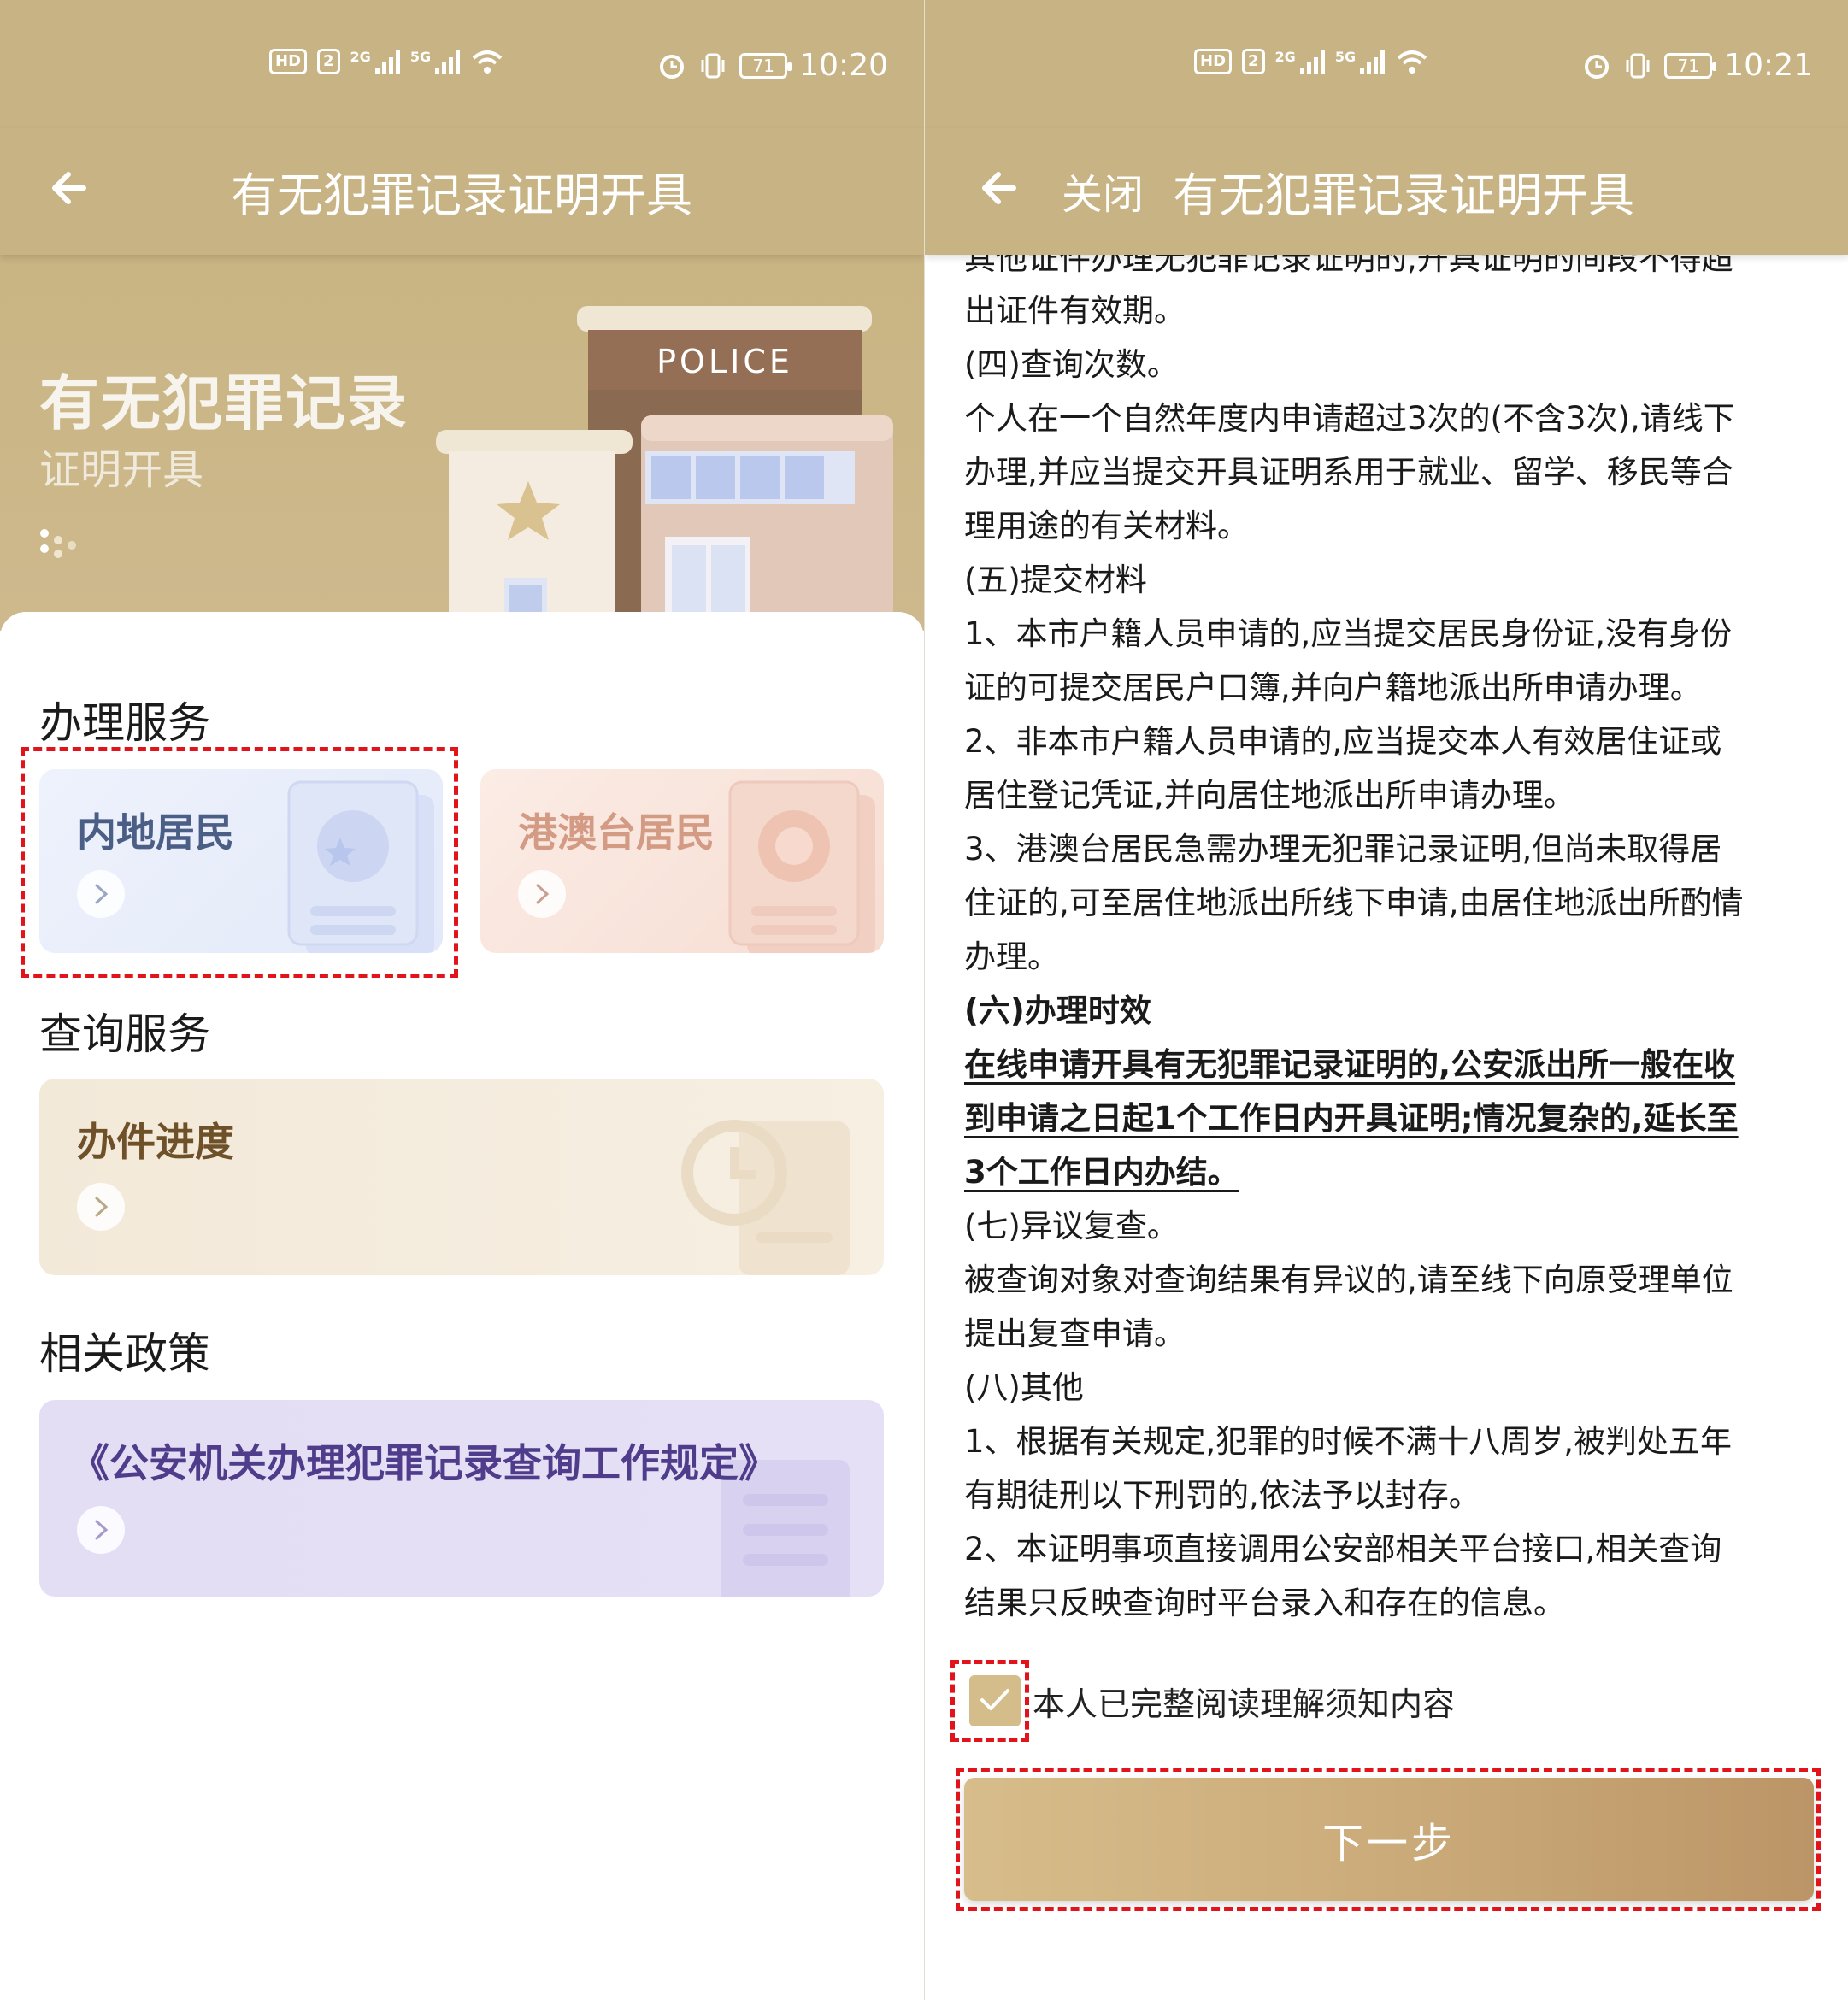 The width and height of the screenshot is (1848, 2000). Describe the element at coordinates (1071, 364) in the screenshot. I see `notice-line: (四)查询次数。` at that location.